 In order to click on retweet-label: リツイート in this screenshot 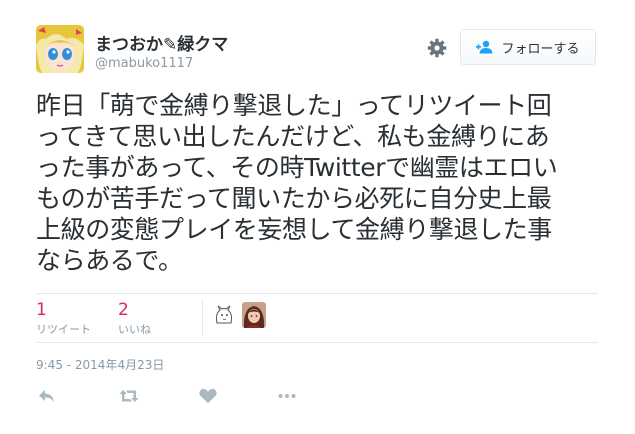, I will do `click(63, 329)`.